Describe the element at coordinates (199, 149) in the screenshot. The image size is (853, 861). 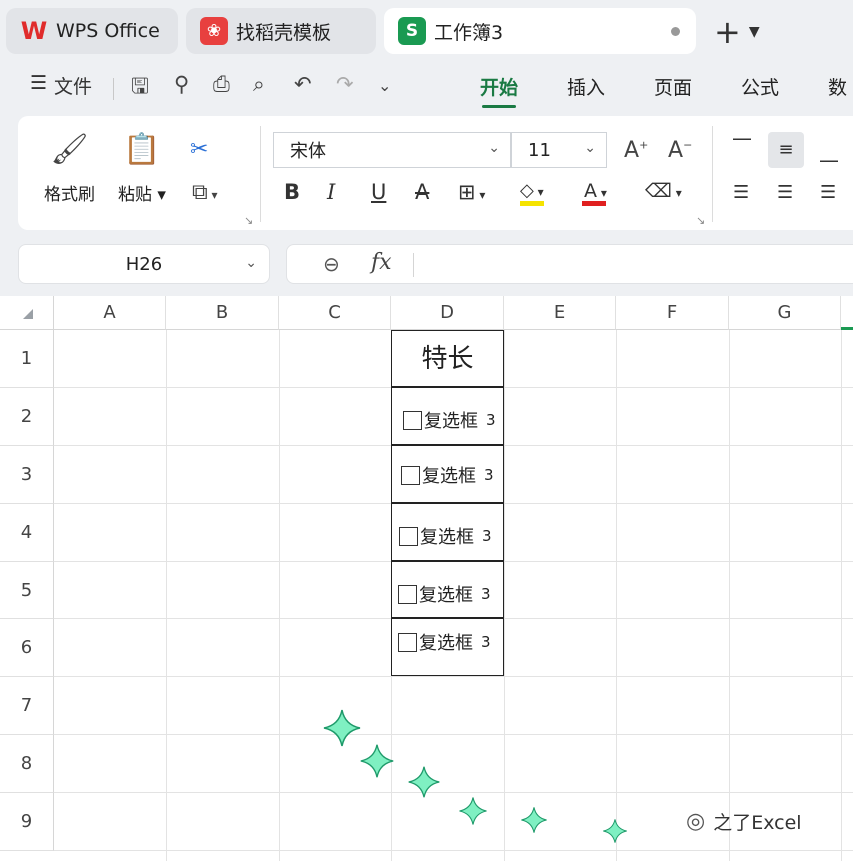
I see `cut-icon: ✂` at that location.